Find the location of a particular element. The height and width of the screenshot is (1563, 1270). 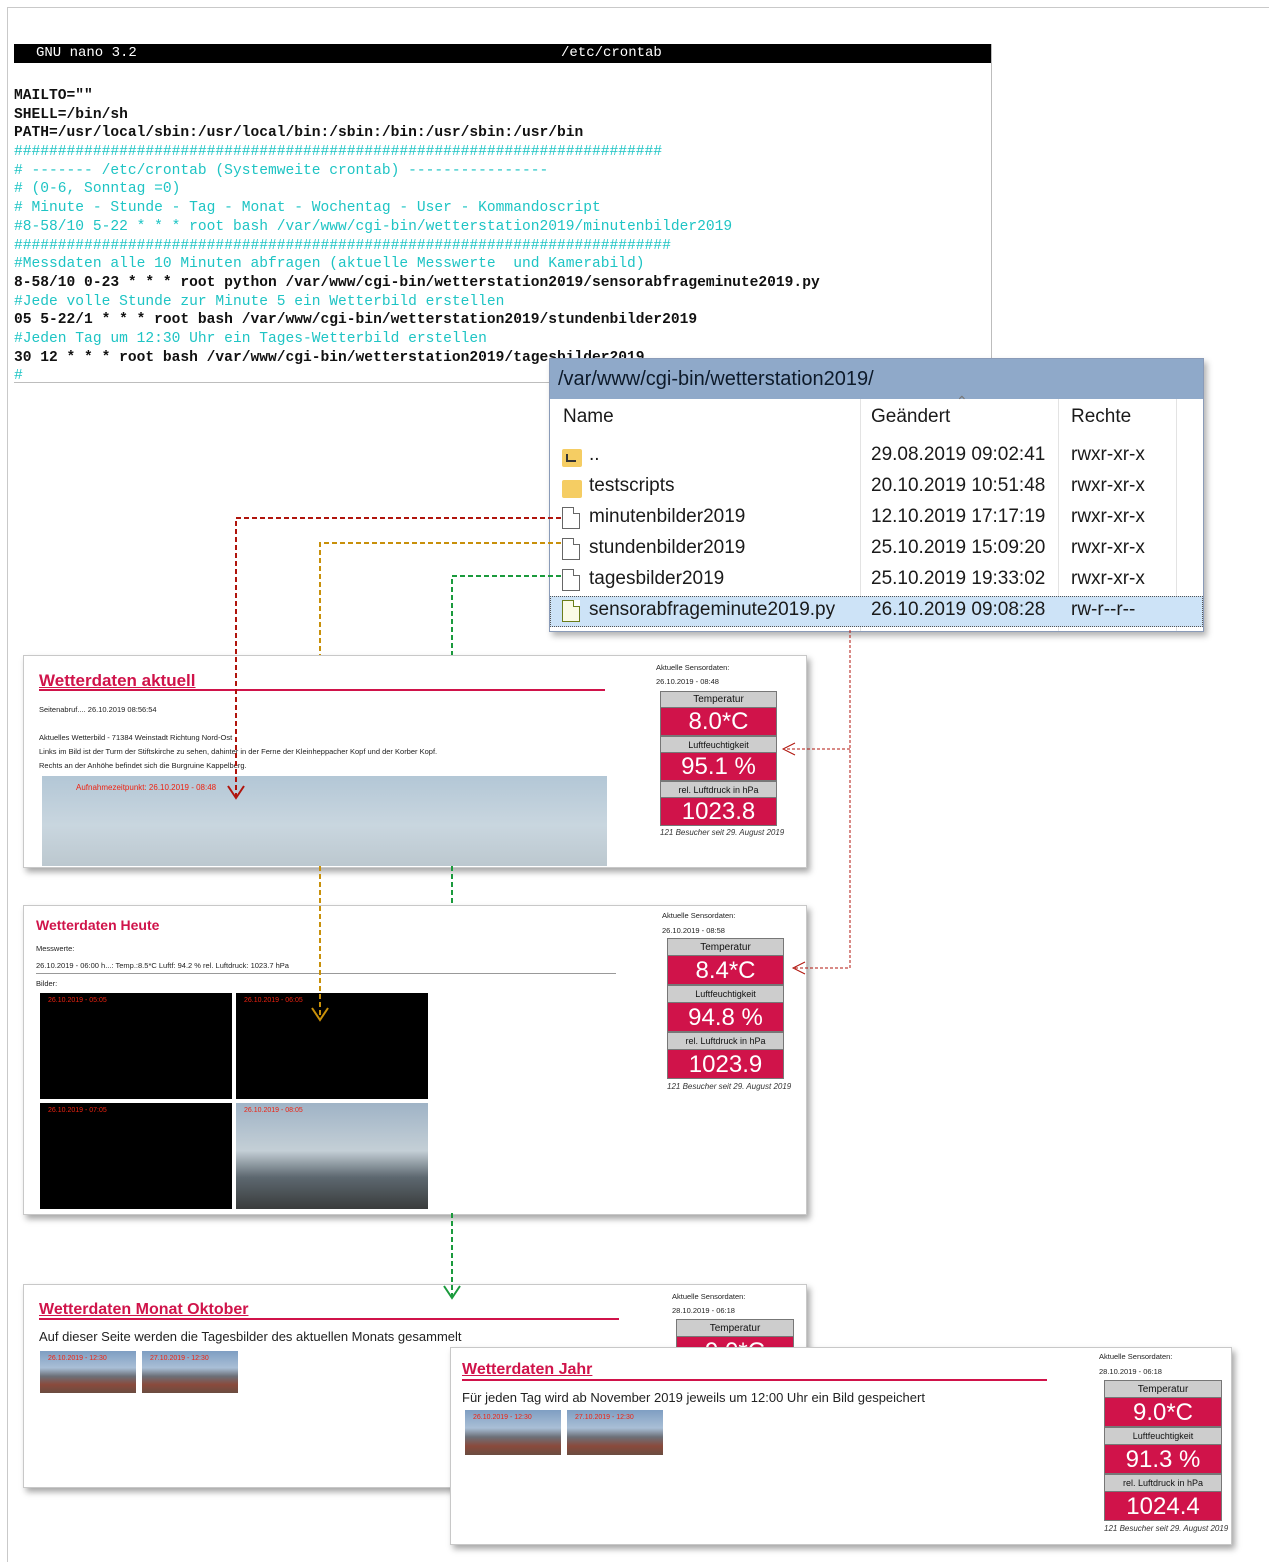

arrow-minutenbilder is located at coordinates (398, 656).